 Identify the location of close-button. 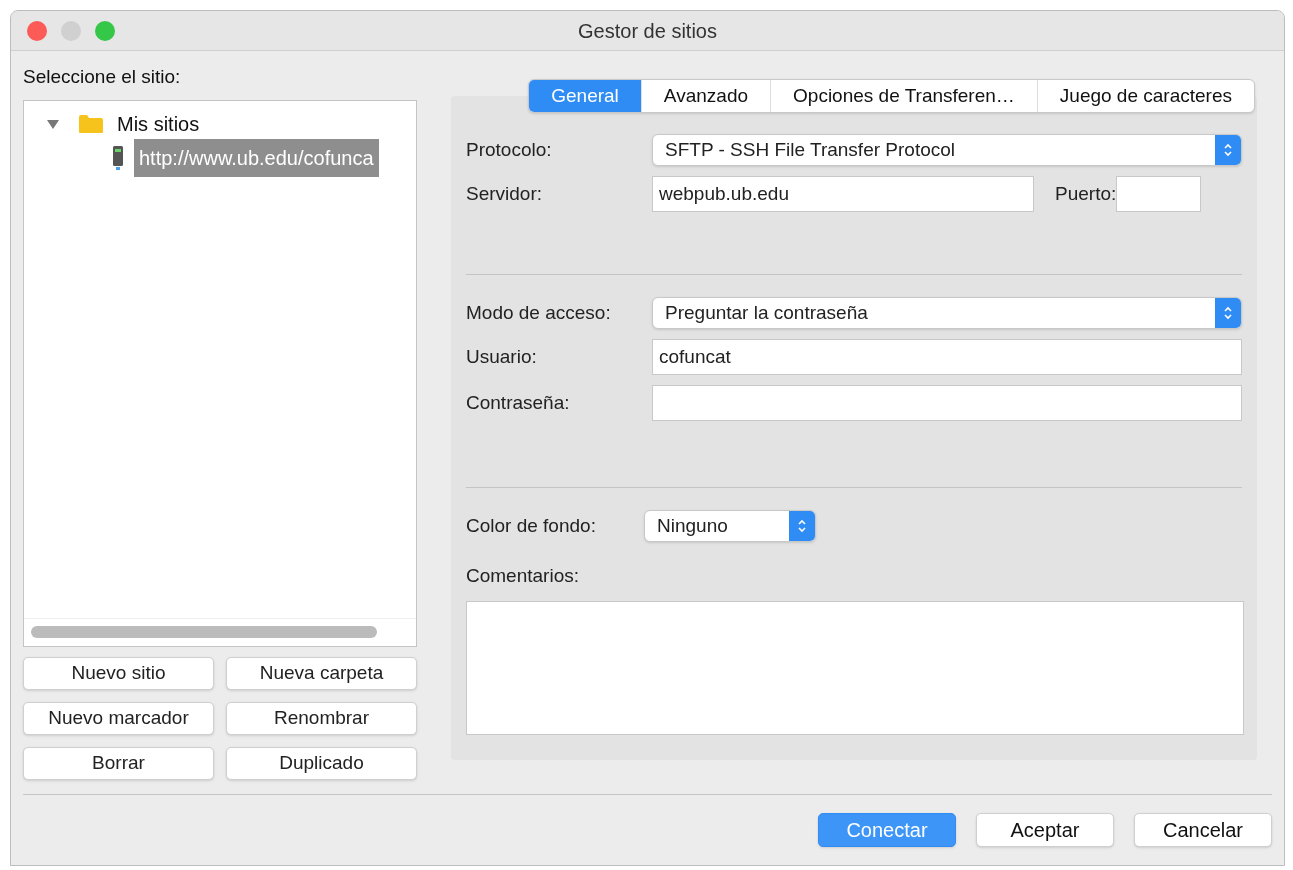
(37, 30).